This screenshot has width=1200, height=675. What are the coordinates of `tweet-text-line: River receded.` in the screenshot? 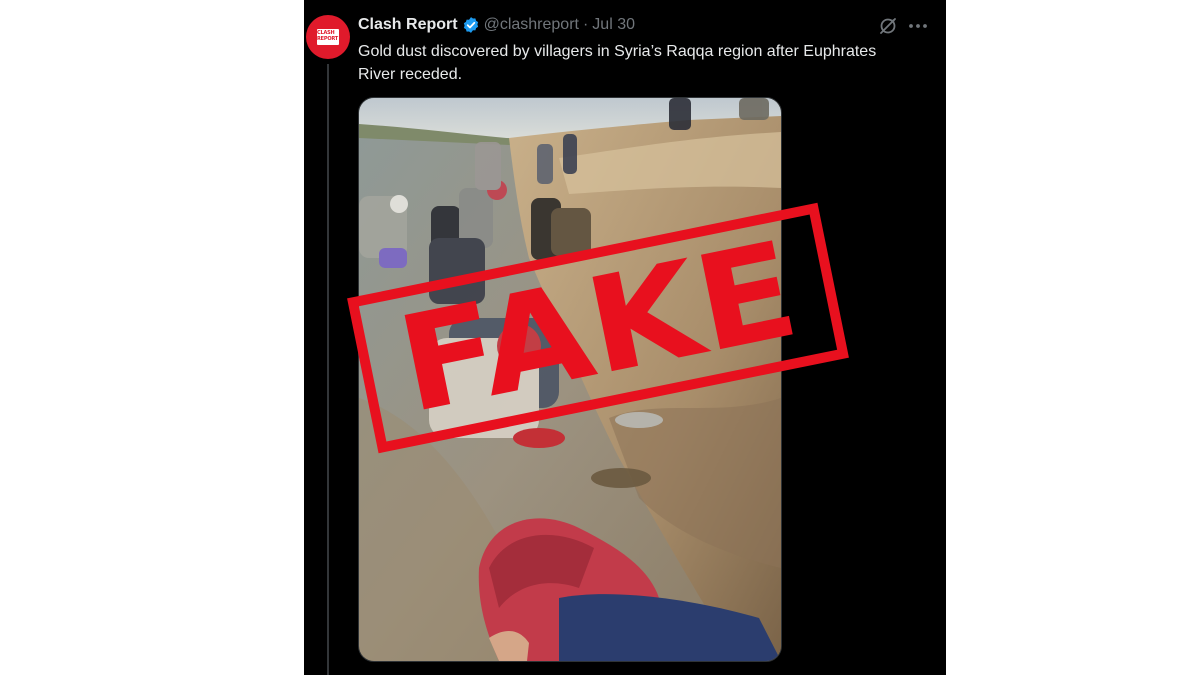 It's located at (410, 74).